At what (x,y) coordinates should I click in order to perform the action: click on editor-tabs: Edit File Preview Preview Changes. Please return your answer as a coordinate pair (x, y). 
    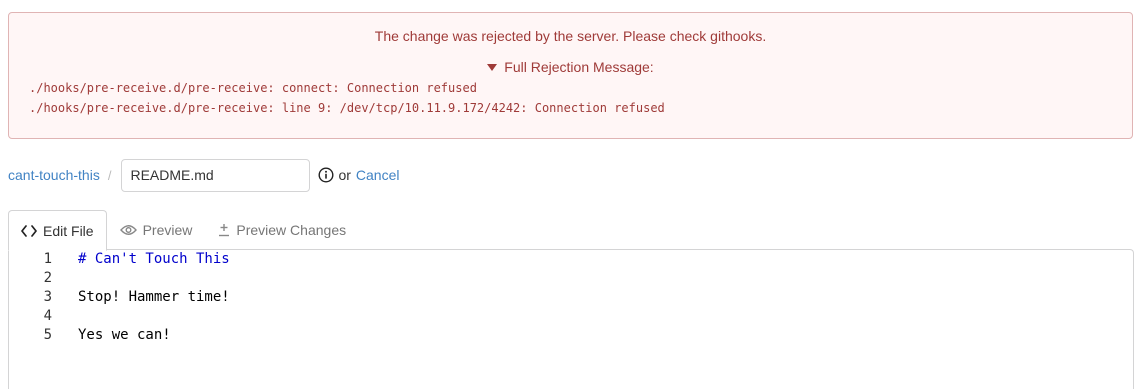
    Looking at the image, I should click on (183, 230).